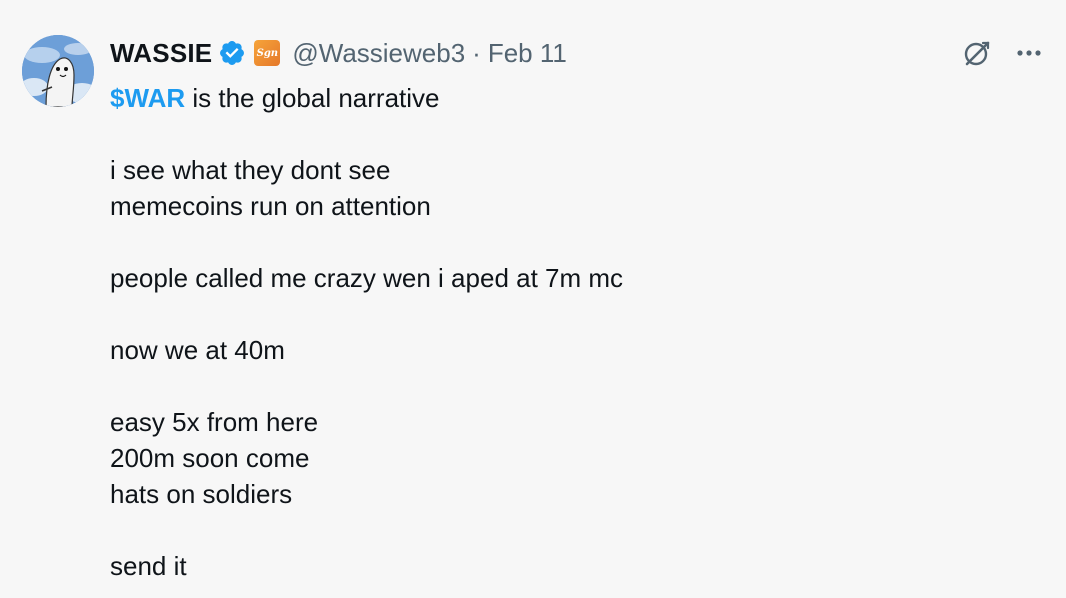  I want to click on tweet-line-1: $WAR is the global narrative, so click(568, 98).